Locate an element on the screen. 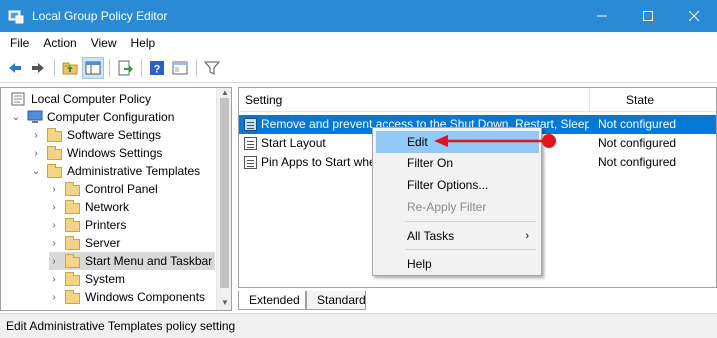 Image resolution: width=717 pixels, height=338 pixels. tree-scrollbar: ▲ ▼ is located at coordinates (223, 199).